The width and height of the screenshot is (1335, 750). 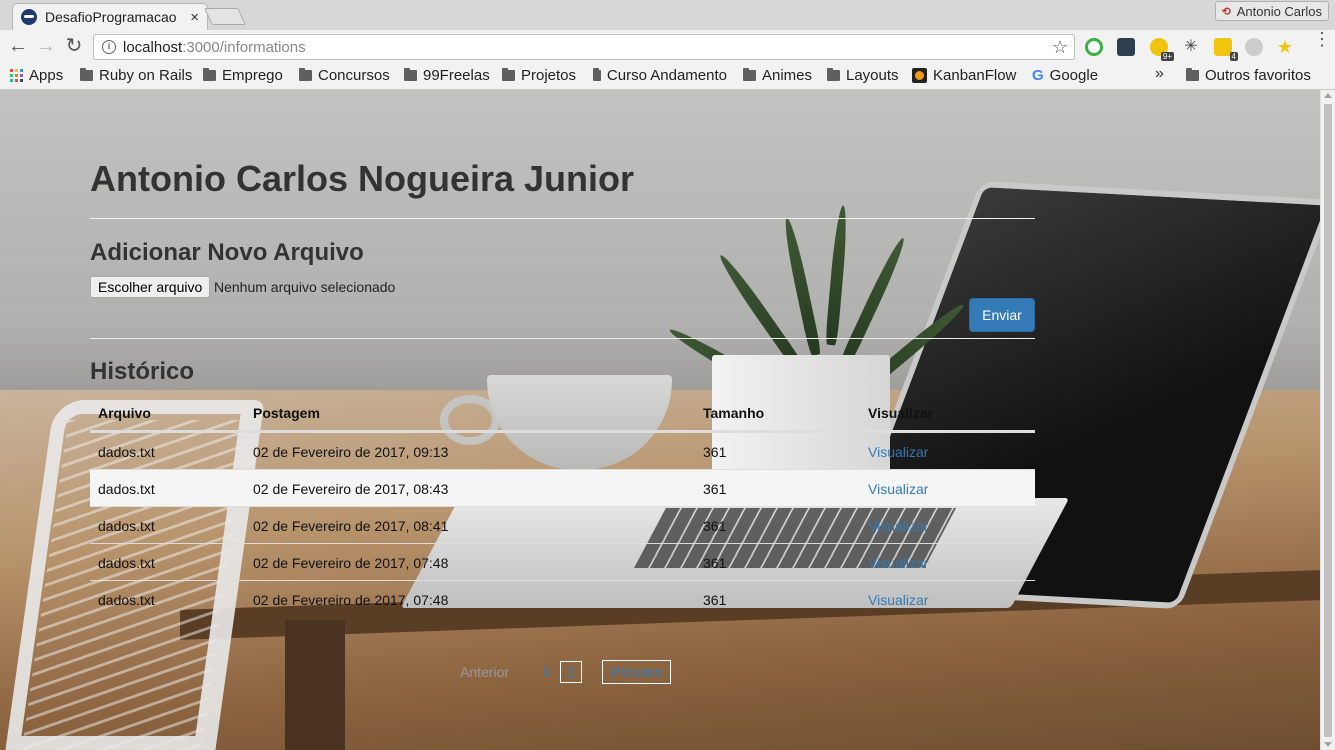 I want to click on bookmark-layouts: Layouts, so click(x=863, y=75).